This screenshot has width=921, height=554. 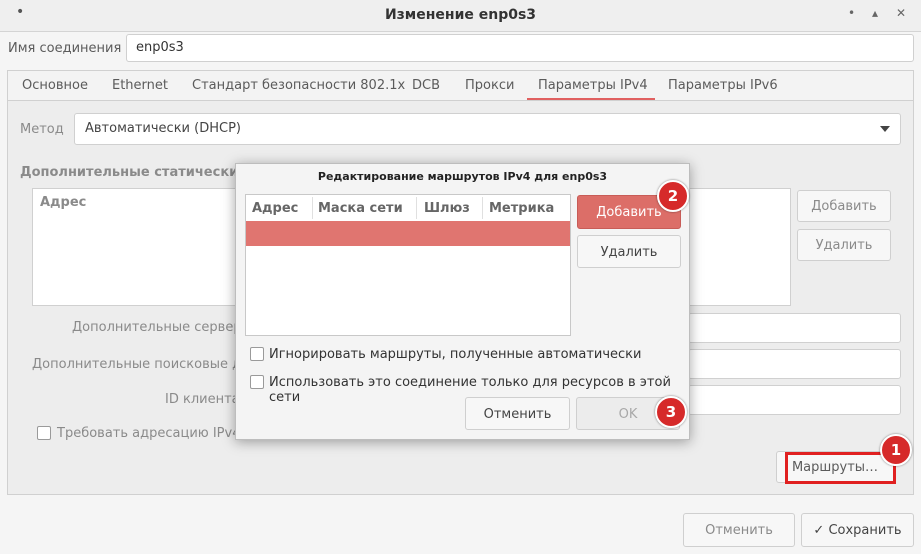 What do you see at coordinates (629, 251) in the screenshot?
I see `dialog-remove-button: Удалить` at bounding box center [629, 251].